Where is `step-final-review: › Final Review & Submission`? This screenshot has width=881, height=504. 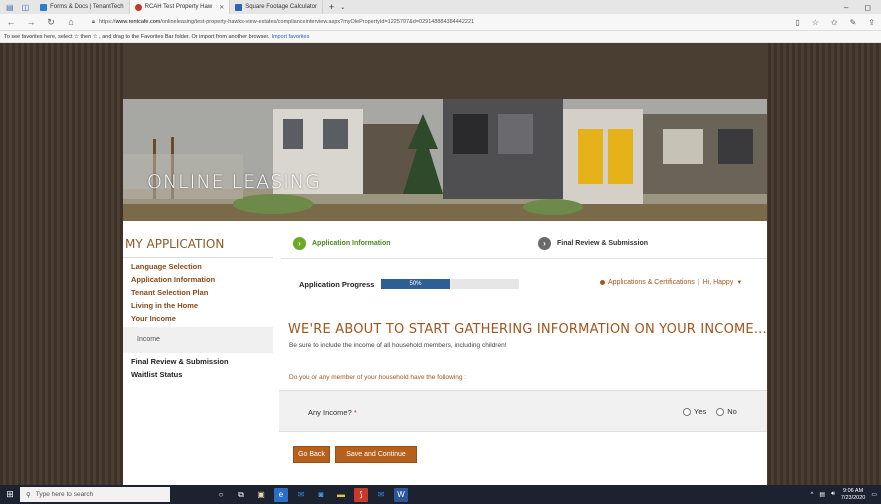 step-final-review: › Final Review & Submission is located at coordinates (593, 243).